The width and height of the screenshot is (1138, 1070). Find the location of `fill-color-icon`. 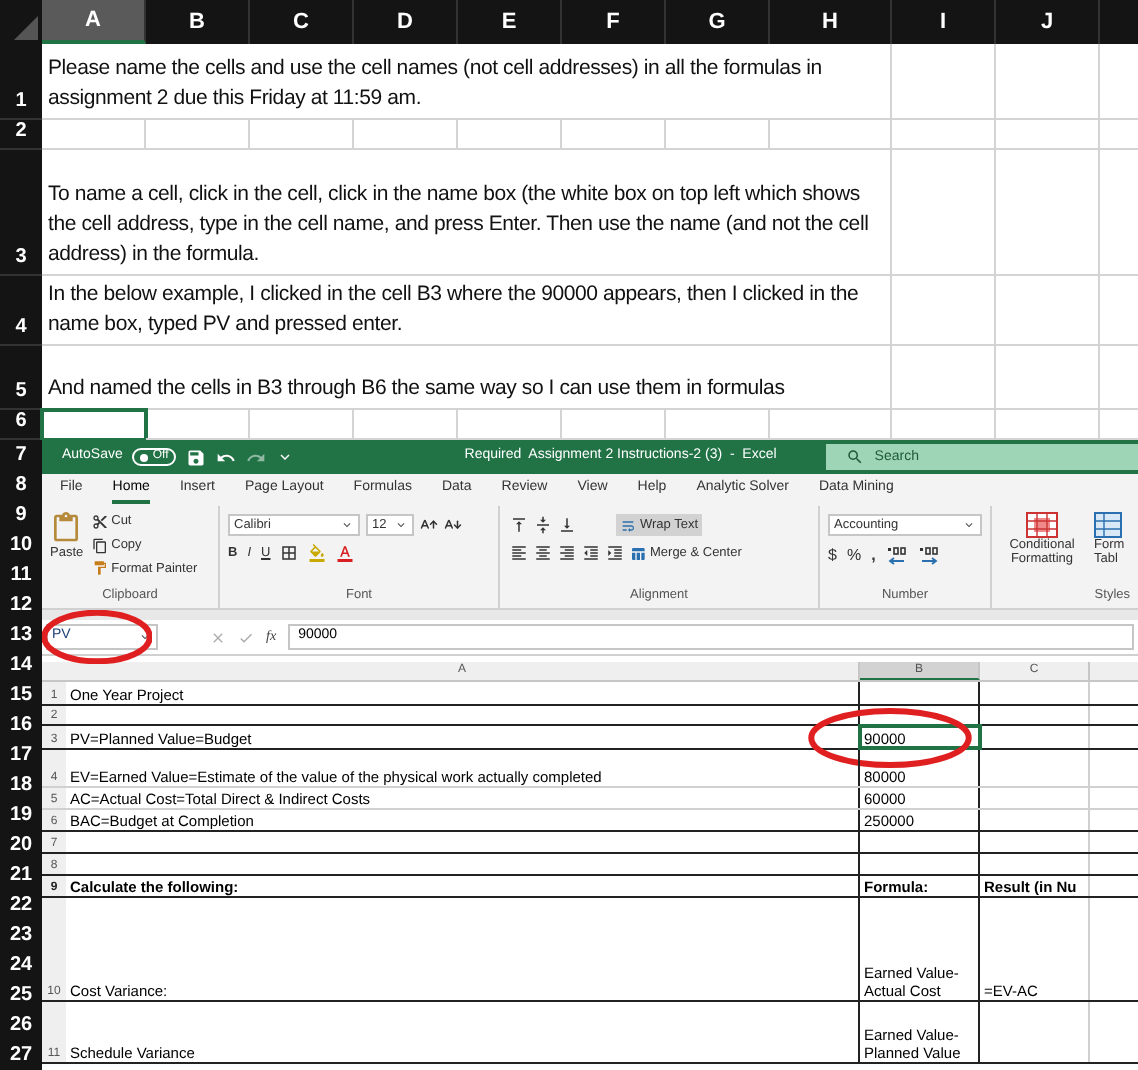

fill-color-icon is located at coordinates (317, 553).